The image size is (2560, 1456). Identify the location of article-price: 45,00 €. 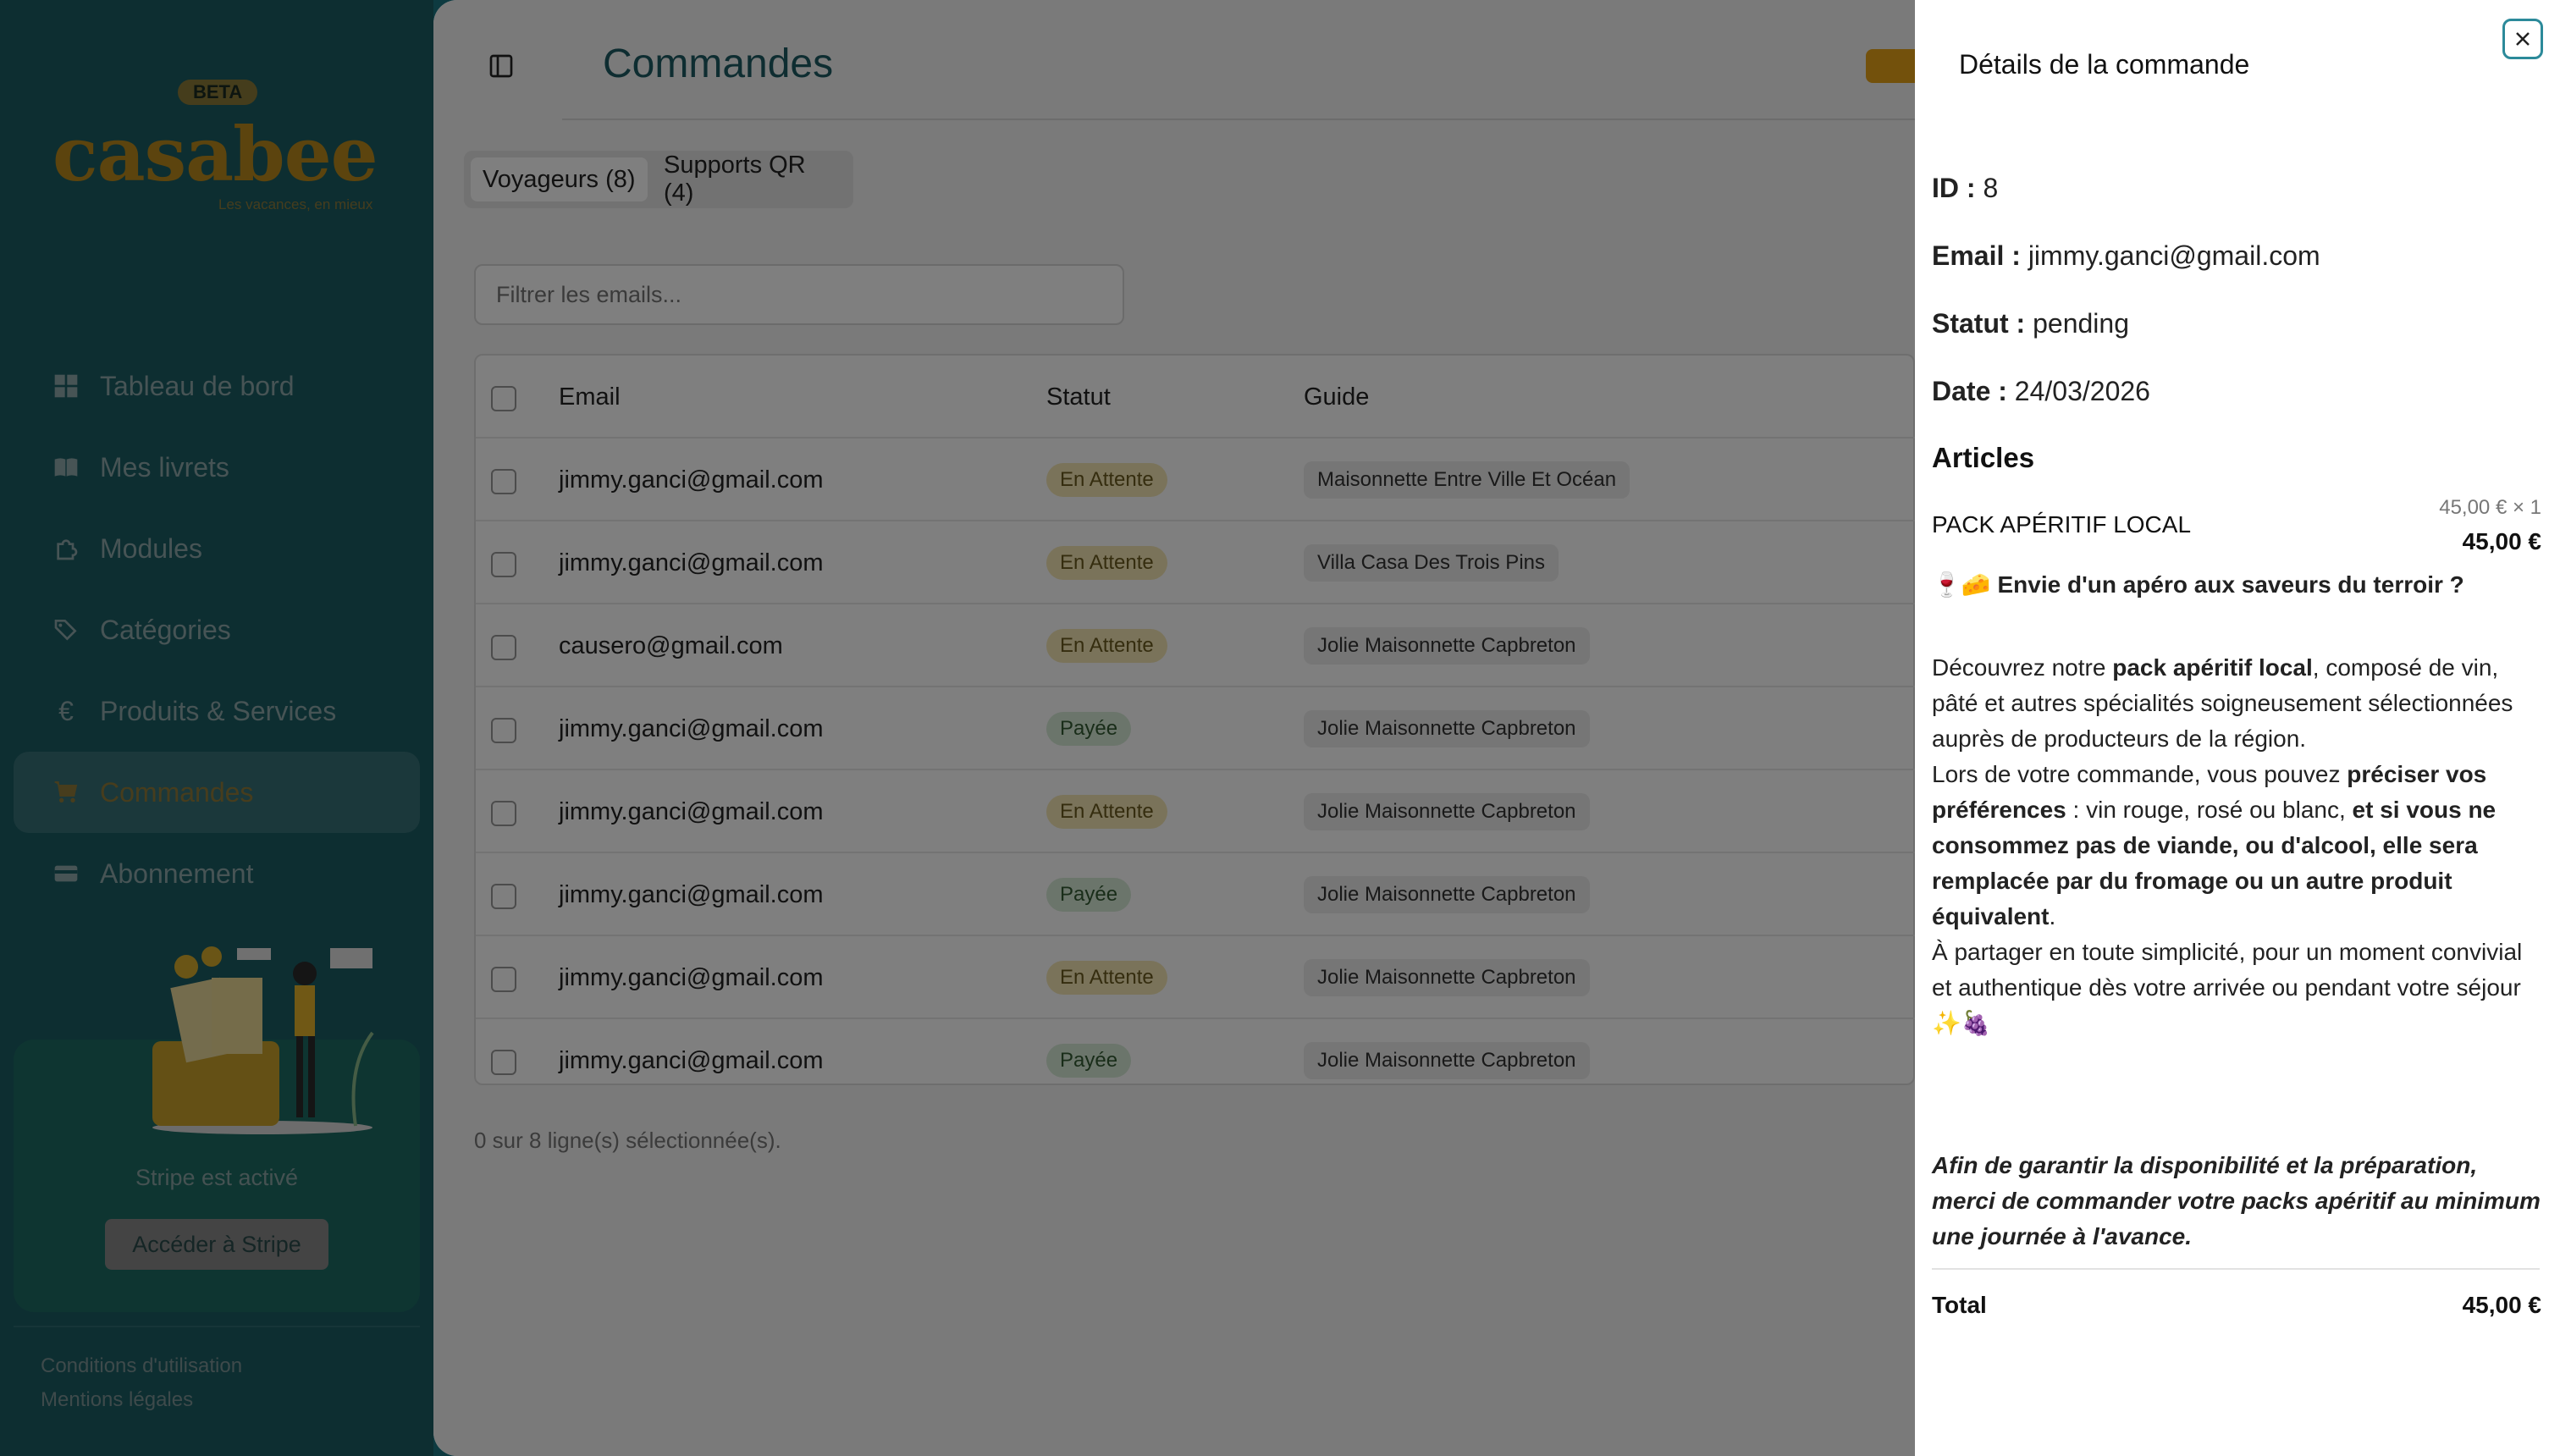
(2501, 541).